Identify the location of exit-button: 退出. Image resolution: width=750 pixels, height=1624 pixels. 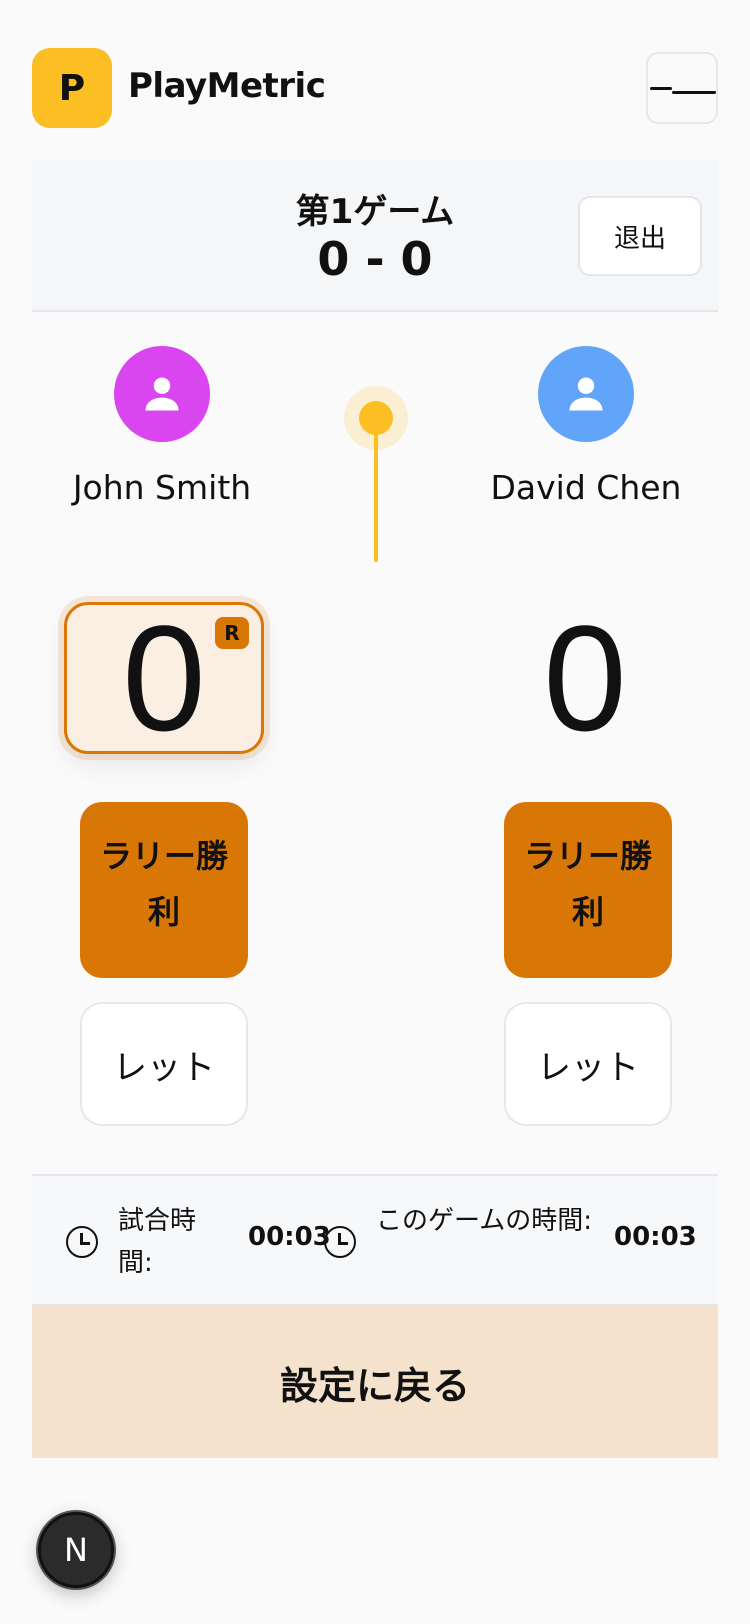
(640, 236).